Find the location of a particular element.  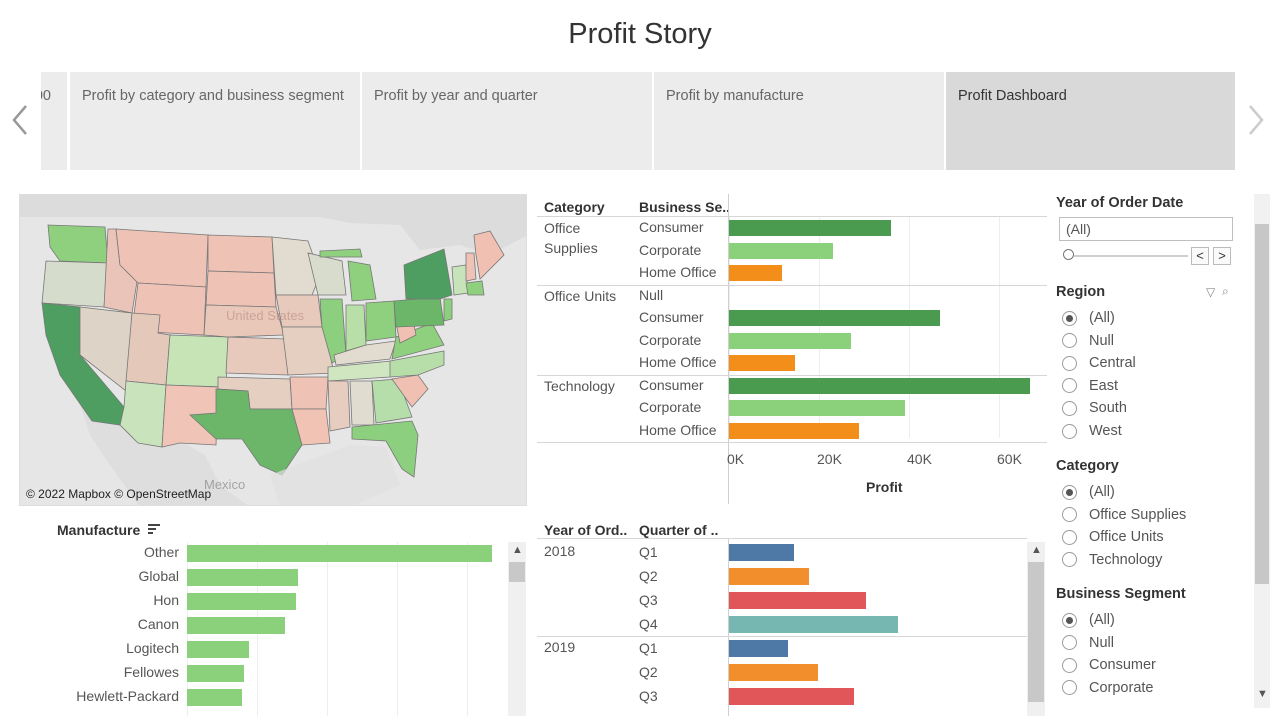

quarter-label: Q2 is located at coordinates (648, 672).